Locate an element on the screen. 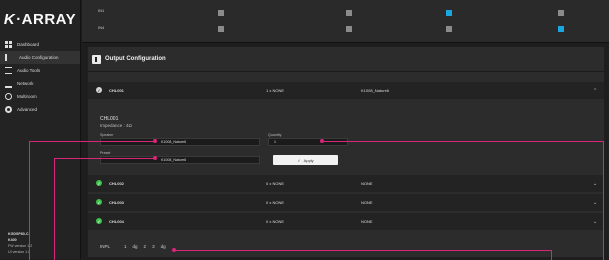 Image resolution: width=609 pixels, height=260 pixels. sidebar-item-multiroom: Multiroom is located at coordinates (40, 96).